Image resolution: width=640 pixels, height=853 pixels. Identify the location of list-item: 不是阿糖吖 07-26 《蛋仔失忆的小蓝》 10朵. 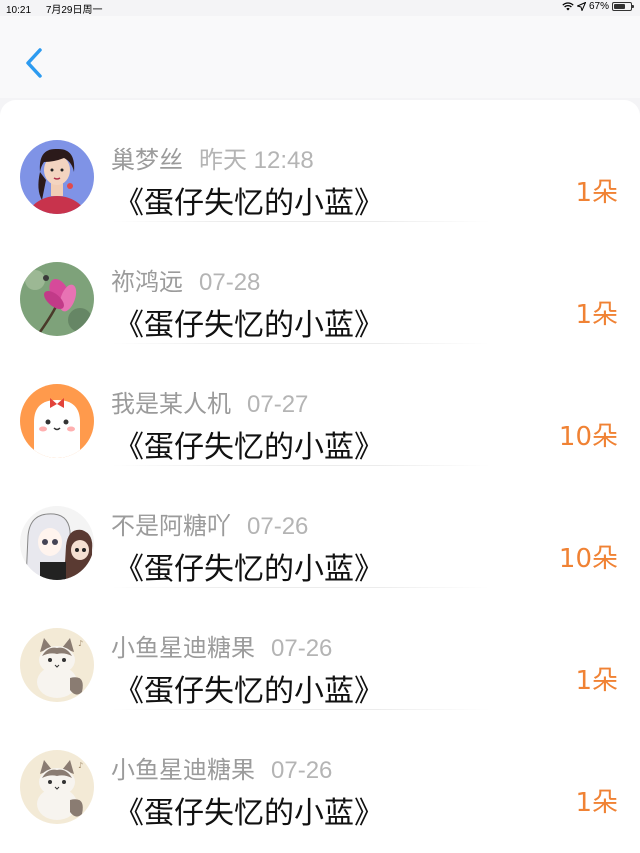
(320, 527).